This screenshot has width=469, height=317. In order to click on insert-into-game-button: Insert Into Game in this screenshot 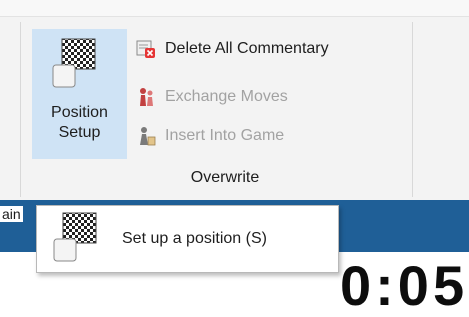, I will do `click(209, 136)`.